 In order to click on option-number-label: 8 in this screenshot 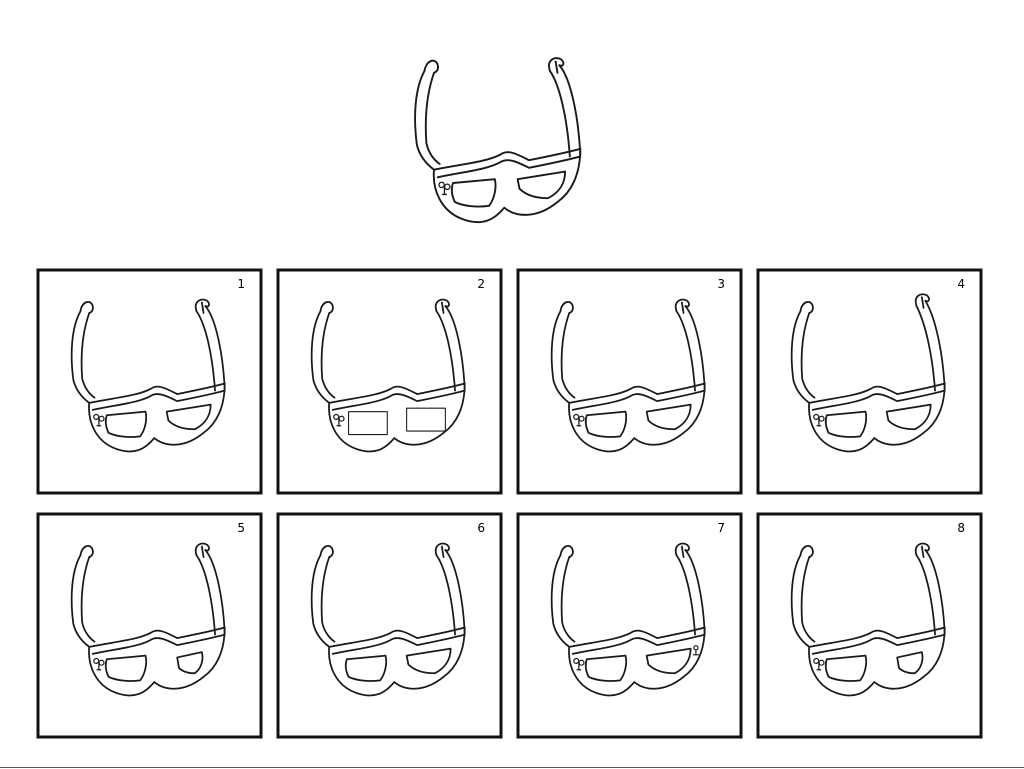, I will do `click(961, 528)`.